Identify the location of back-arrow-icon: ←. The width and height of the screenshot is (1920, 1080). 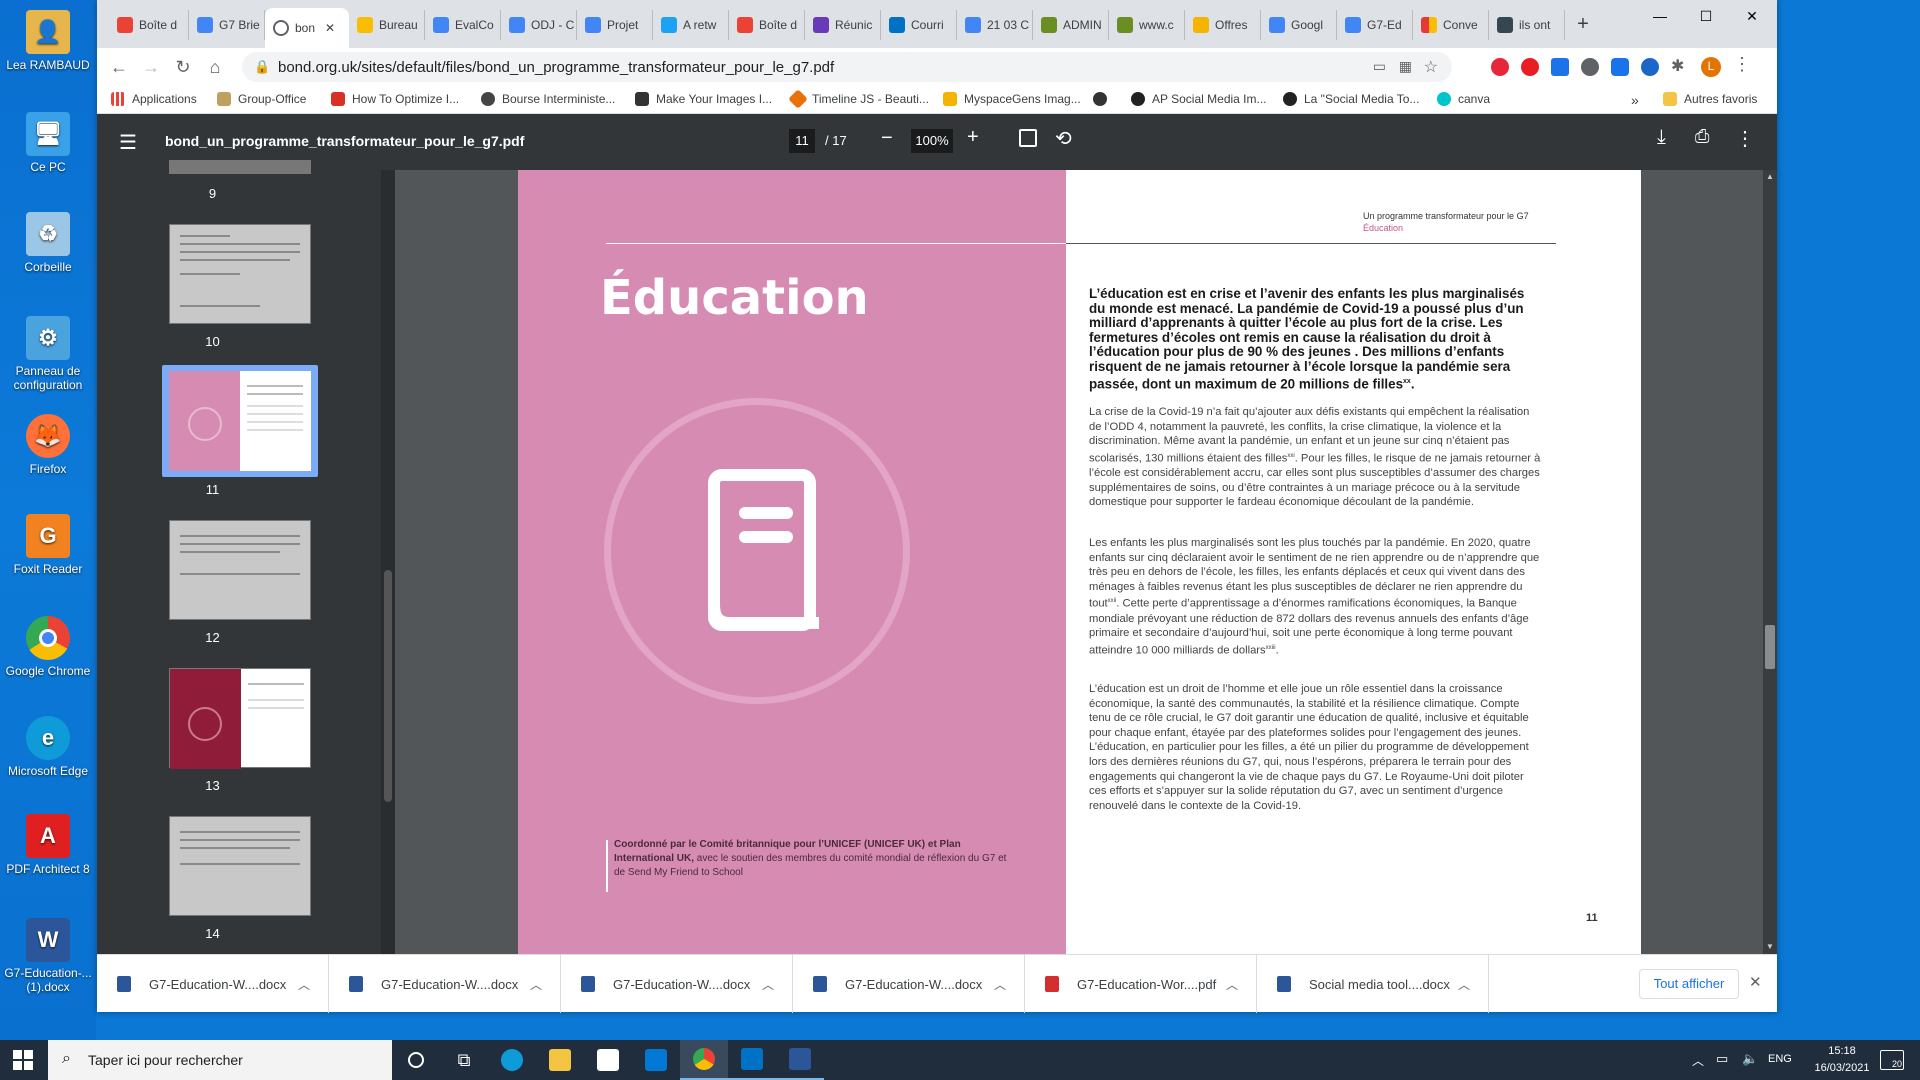
(119, 67).